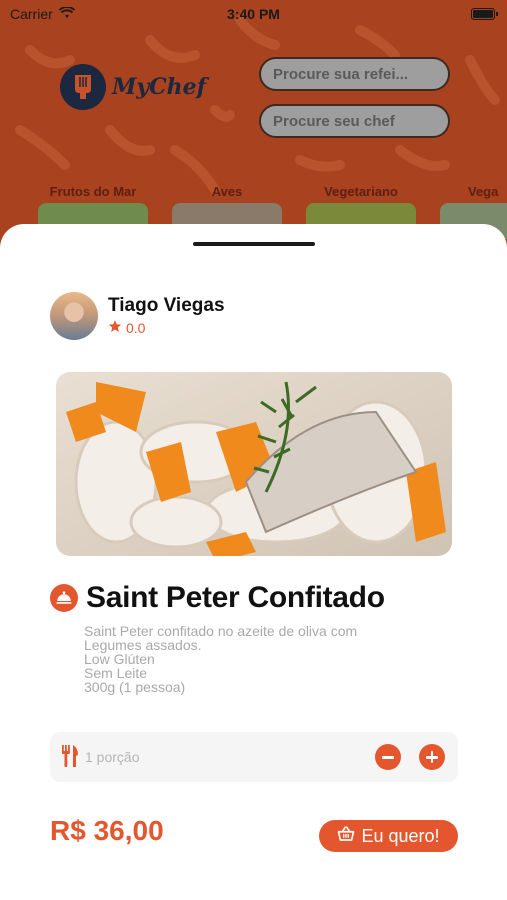 Image resolution: width=507 pixels, height=900 pixels. What do you see at coordinates (112, 757) in the screenshot?
I see `portion-label: 1 porção` at bounding box center [112, 757].